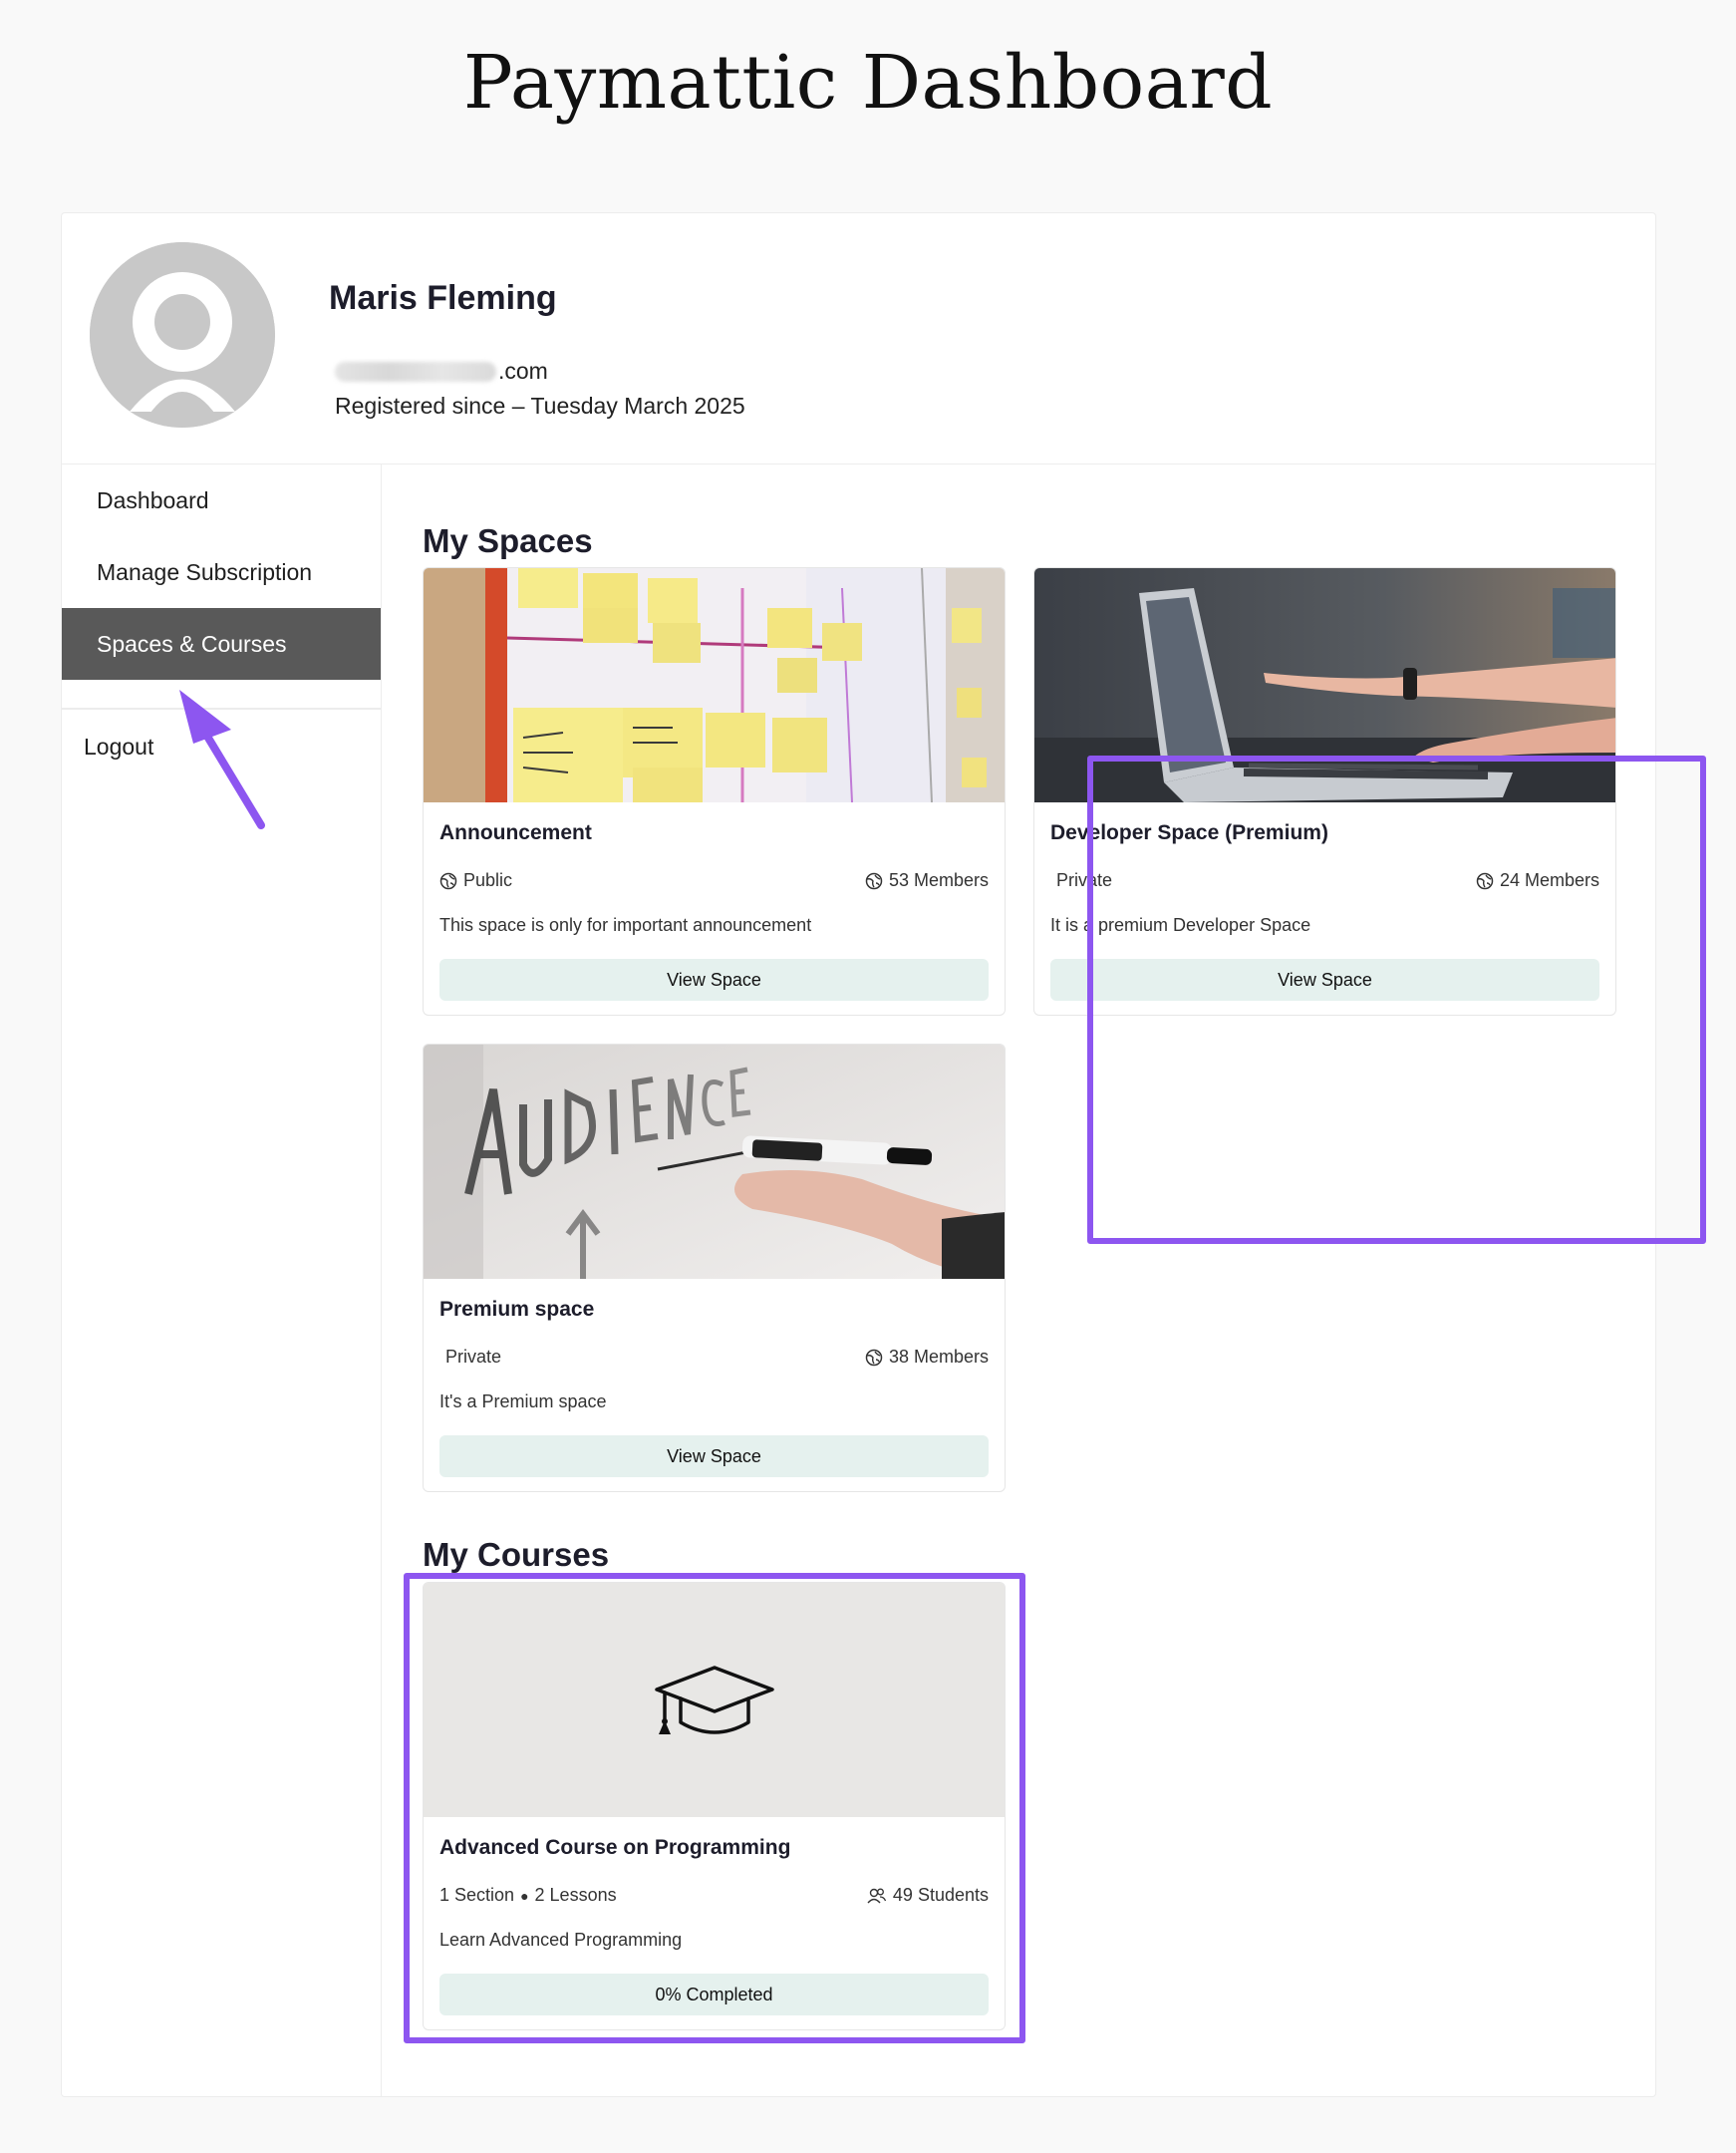  Describe the element at coordinates (523, 371) in the screenshot. I see `user-email-domain: .com` at that location.